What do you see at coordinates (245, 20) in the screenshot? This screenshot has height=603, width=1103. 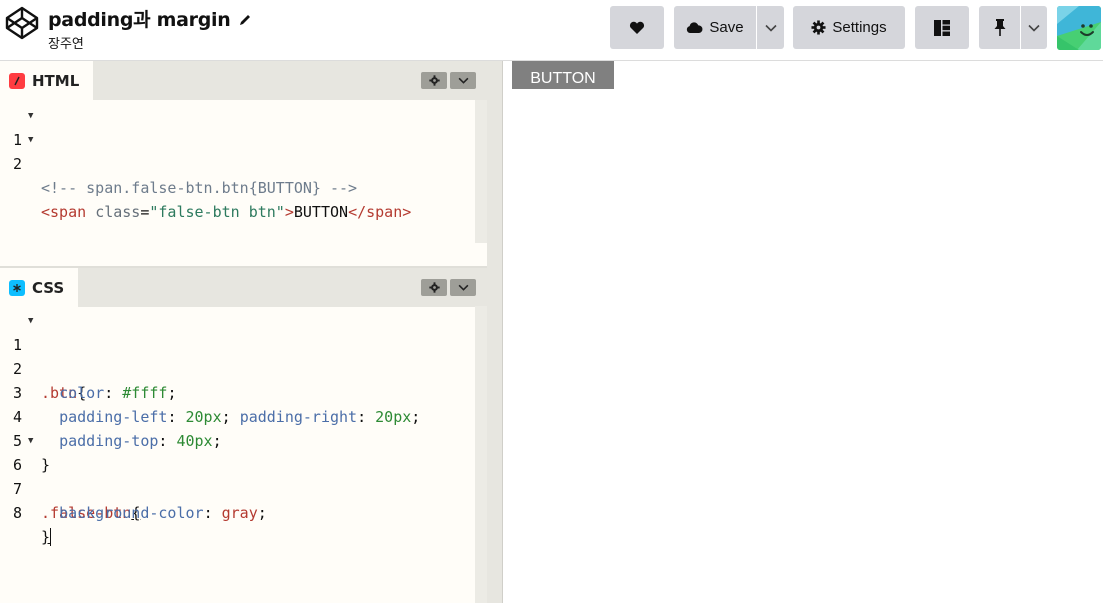 I see `pencil-icon` at bounding box center [245, 20].